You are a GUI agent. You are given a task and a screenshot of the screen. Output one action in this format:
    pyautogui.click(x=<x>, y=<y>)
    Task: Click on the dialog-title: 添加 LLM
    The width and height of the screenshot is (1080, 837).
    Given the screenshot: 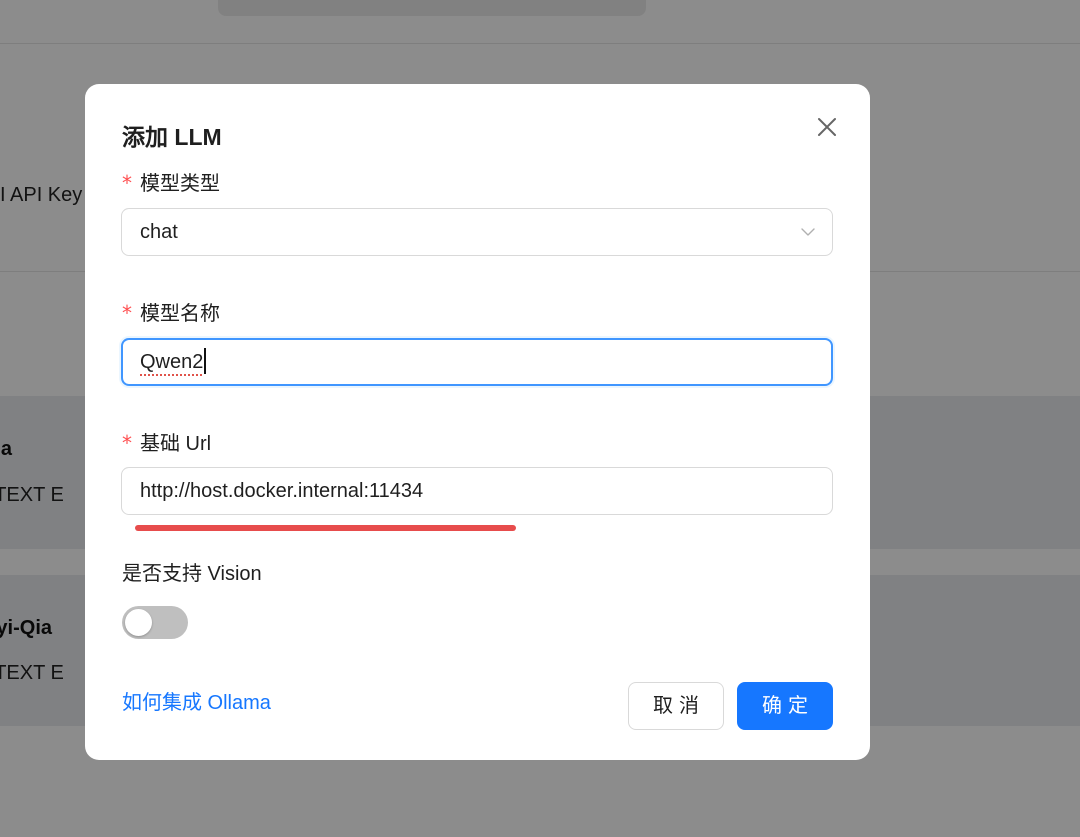 What is the action you would take?
    pyautogui.click(x=172, y=137)
    